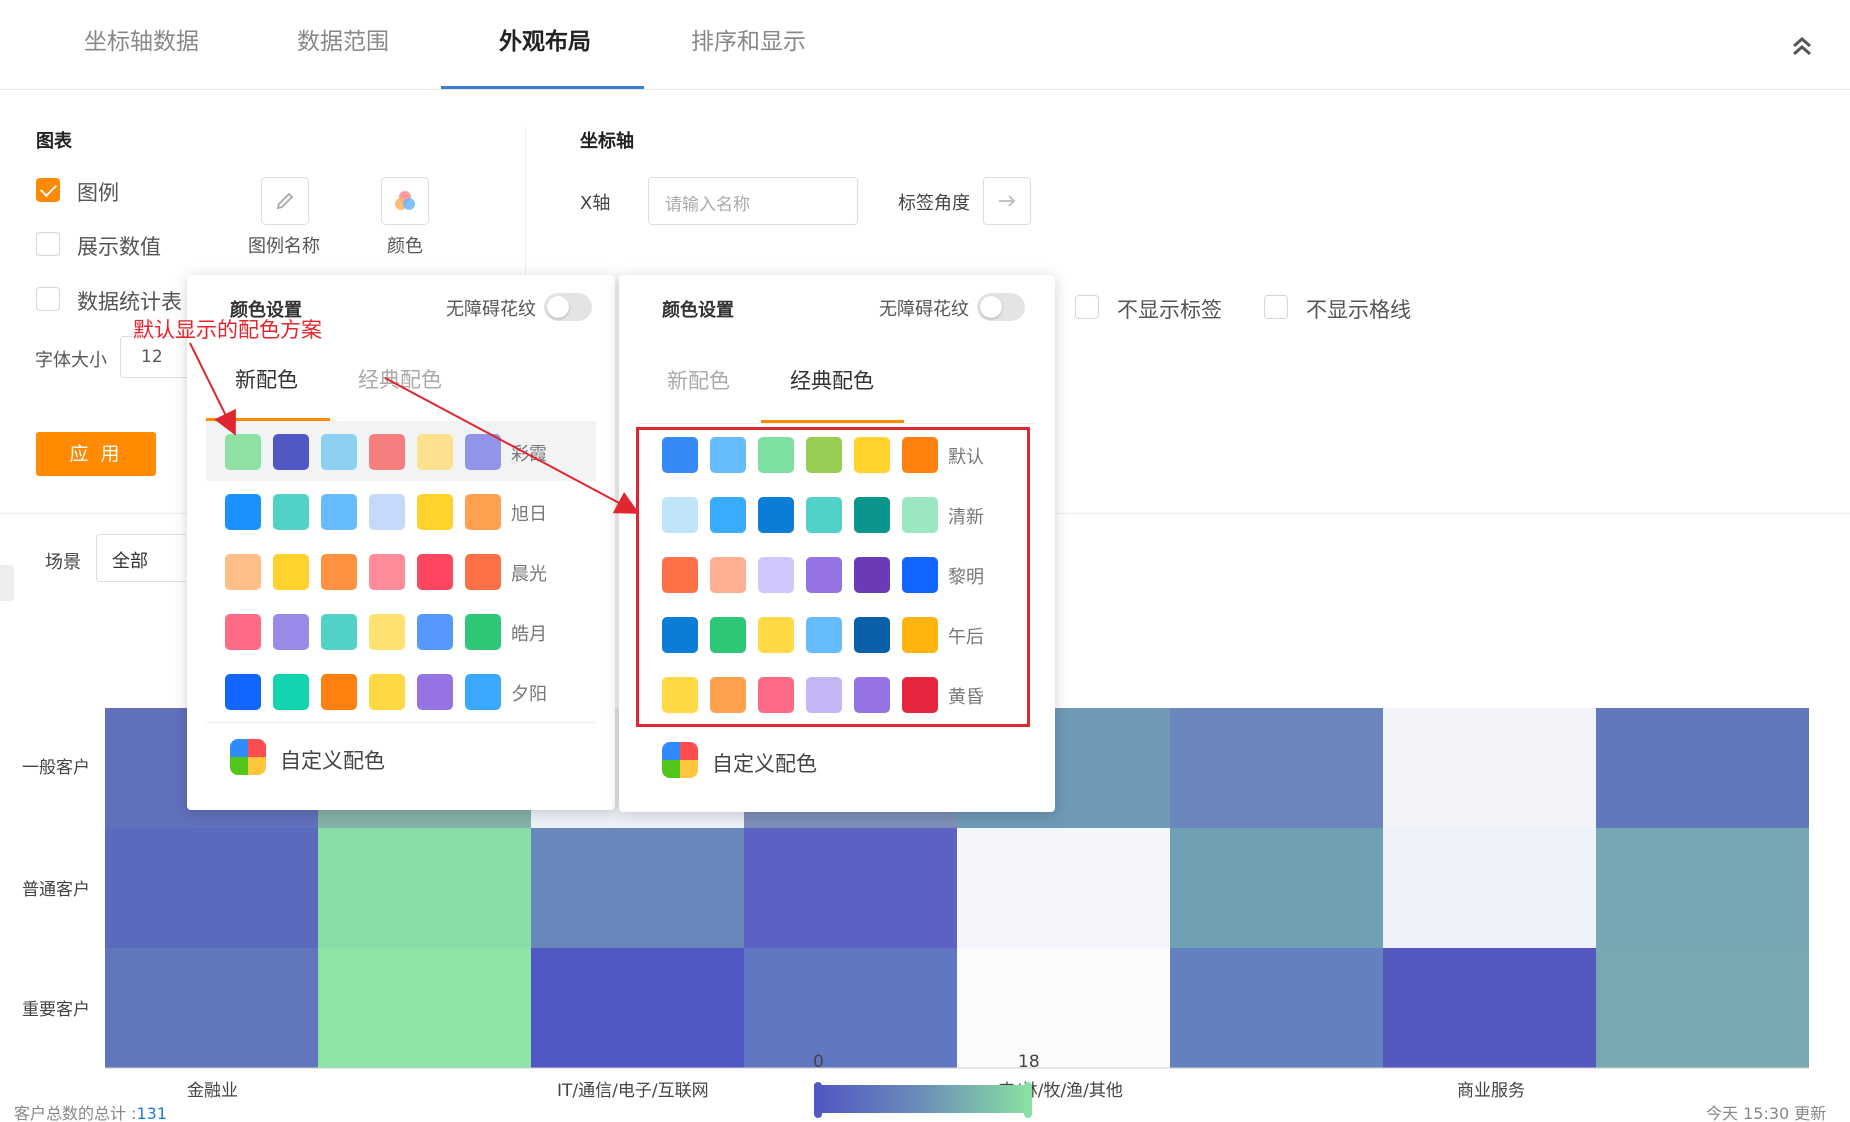  I want to click on x-axis-label: X轴, so click(595, 203).